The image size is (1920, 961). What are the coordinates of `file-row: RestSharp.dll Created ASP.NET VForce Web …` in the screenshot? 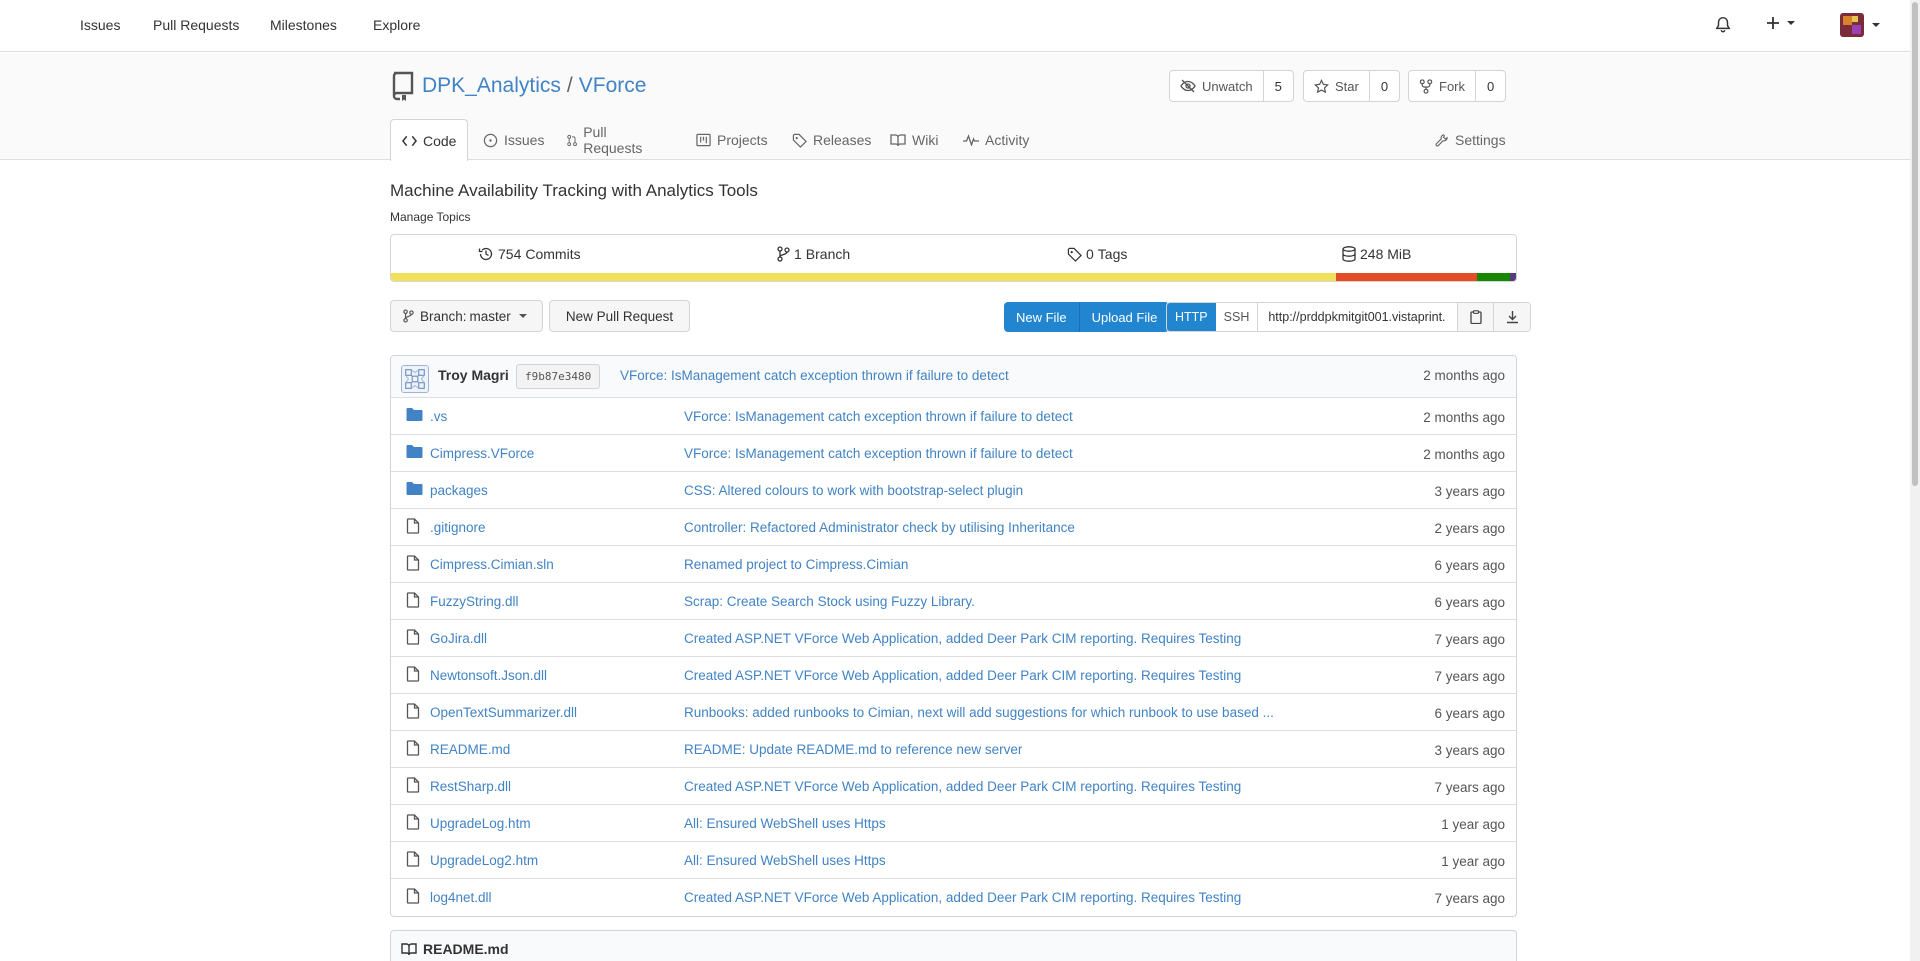 It's located at (953, 786).